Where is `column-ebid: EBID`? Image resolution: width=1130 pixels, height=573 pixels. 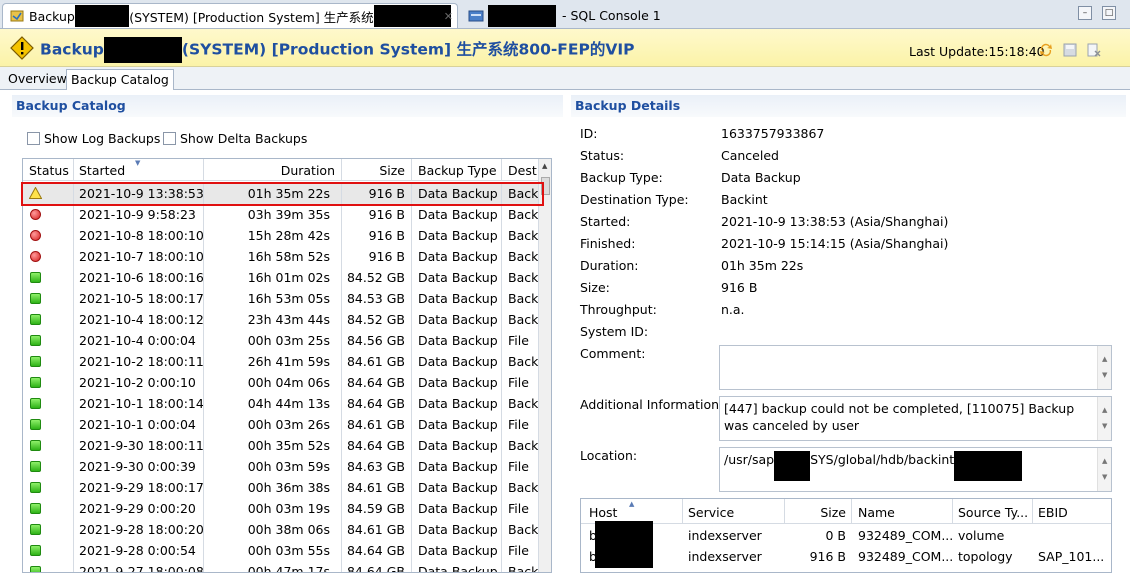 column-ebid: EBID is located at coordinates (1053, 512).